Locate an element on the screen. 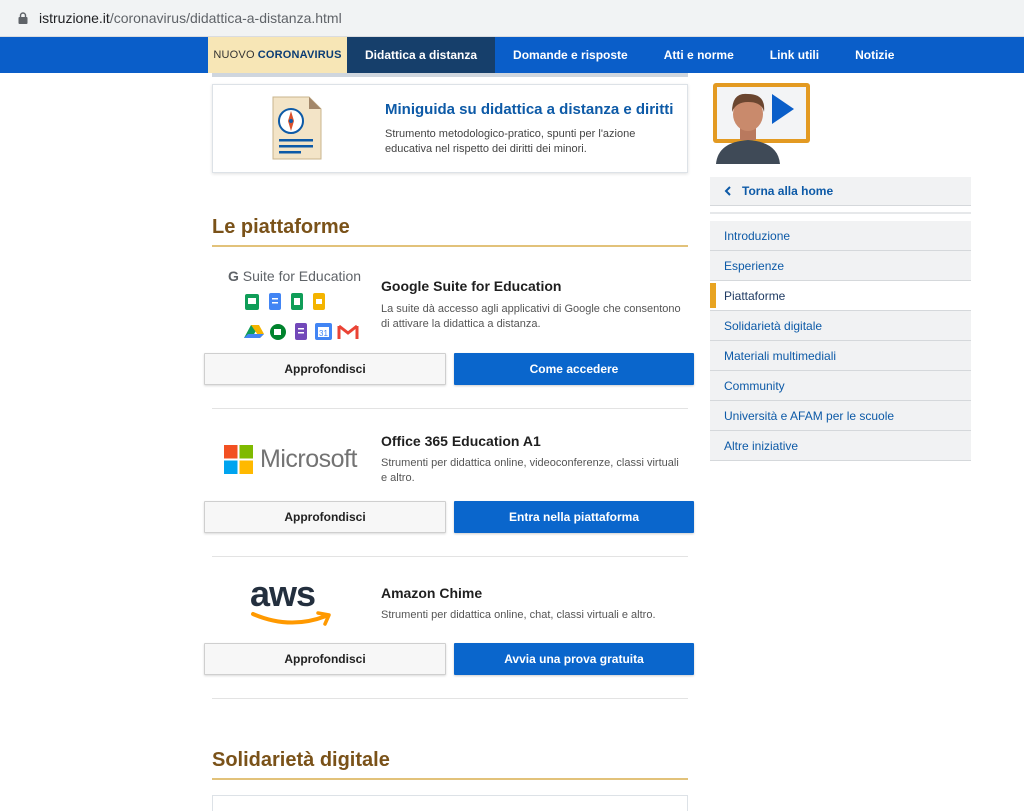  microsoft-approfondisci-button: Approfondisci is located at coordinates (325, 517).